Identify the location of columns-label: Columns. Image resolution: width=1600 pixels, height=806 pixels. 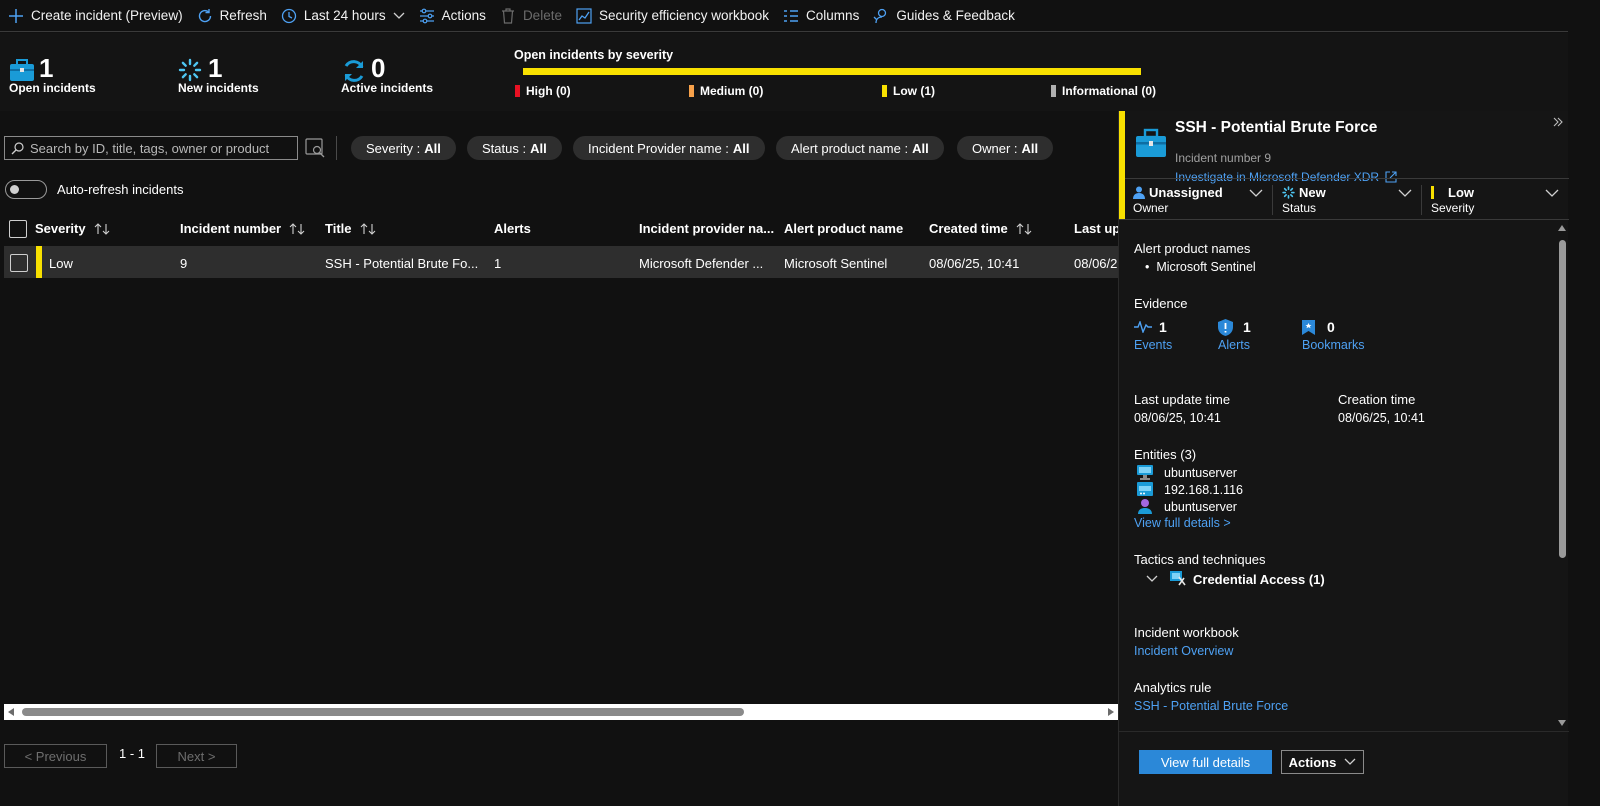
(833, 15).